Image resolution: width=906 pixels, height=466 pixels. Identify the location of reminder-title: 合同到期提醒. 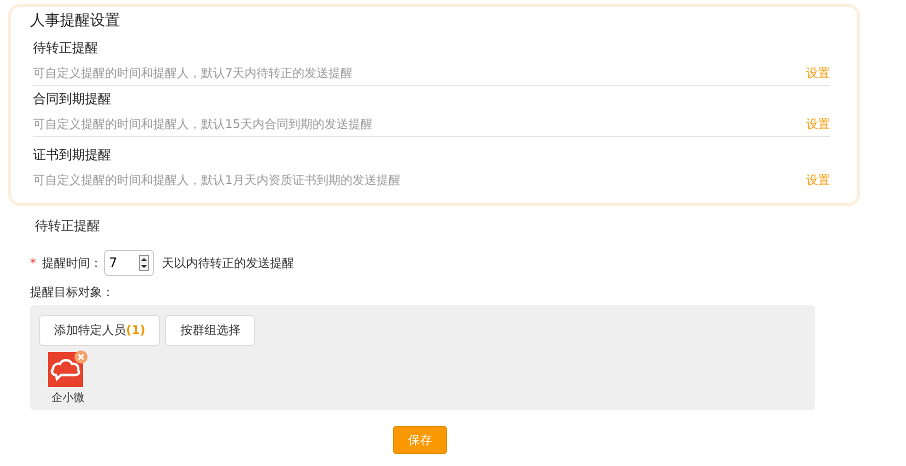
(72, 100).